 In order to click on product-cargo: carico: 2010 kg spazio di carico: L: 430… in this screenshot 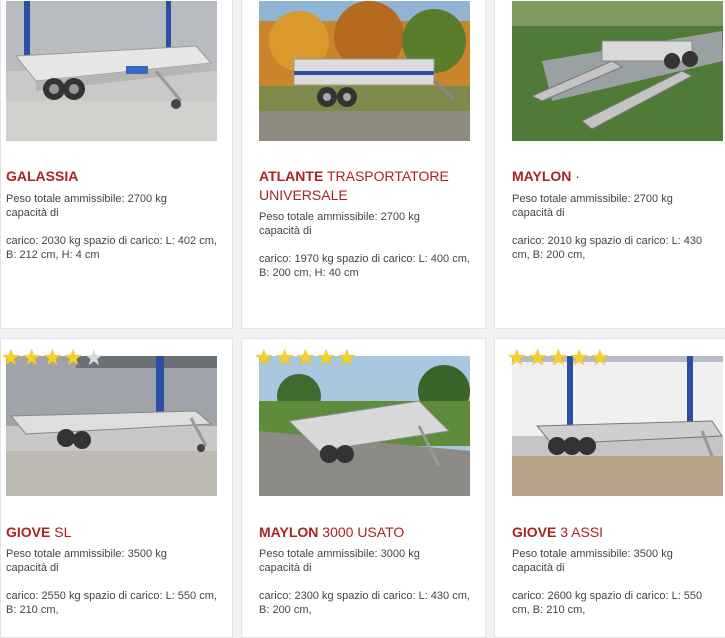, I will do `click(607, 248)`.